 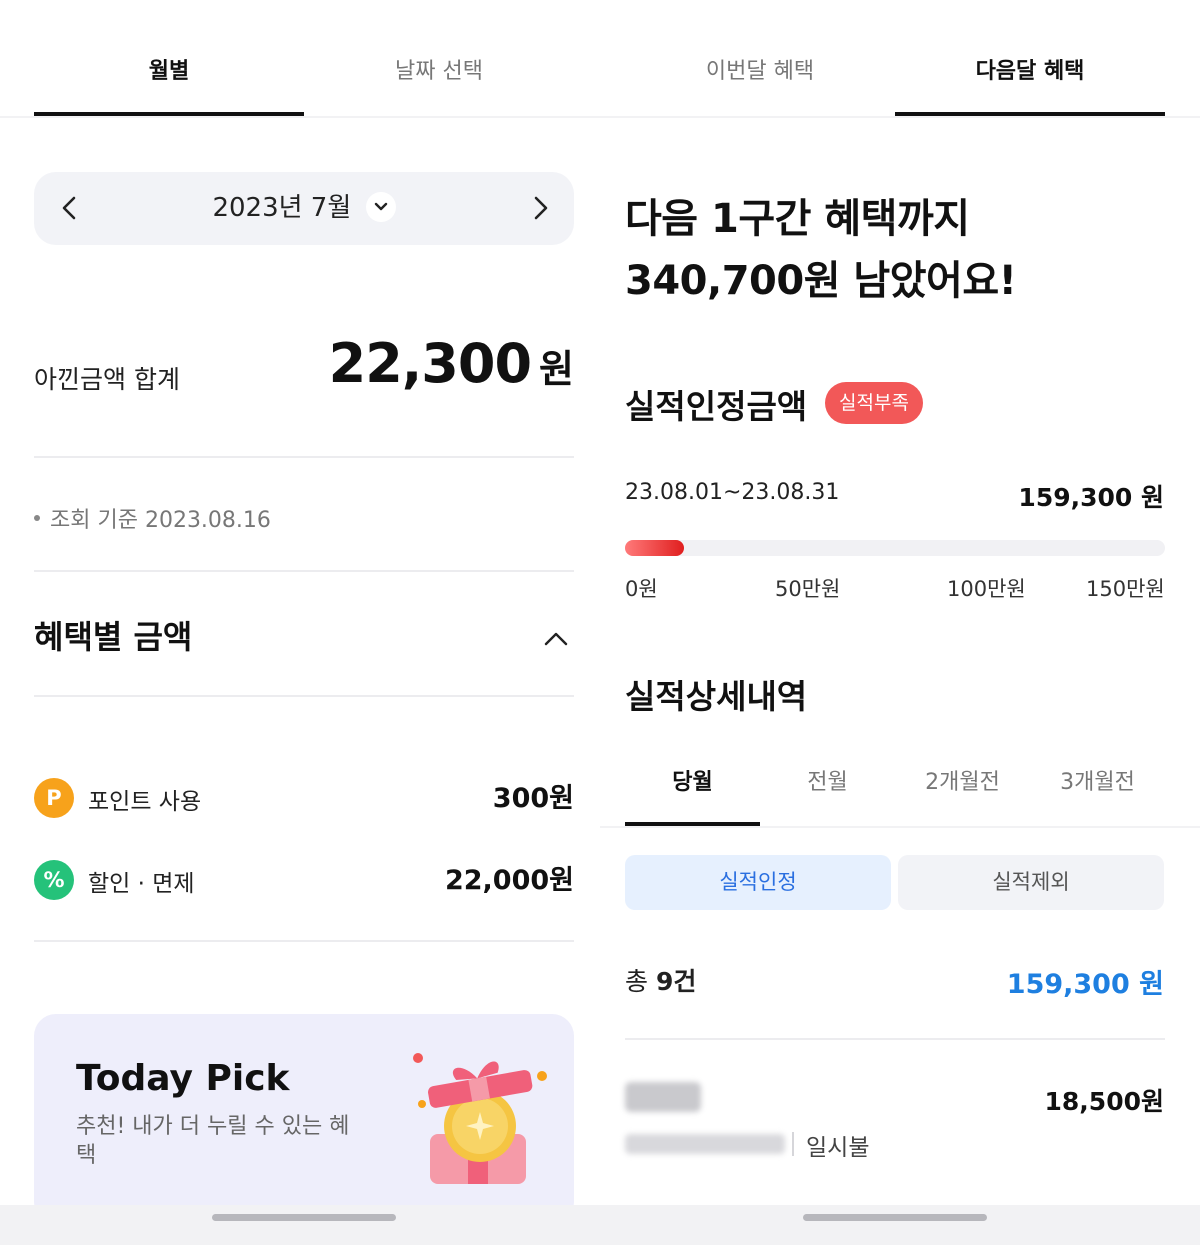 I want to click on detail-section-title: 실적상세내역, so click(x=716, y=696).